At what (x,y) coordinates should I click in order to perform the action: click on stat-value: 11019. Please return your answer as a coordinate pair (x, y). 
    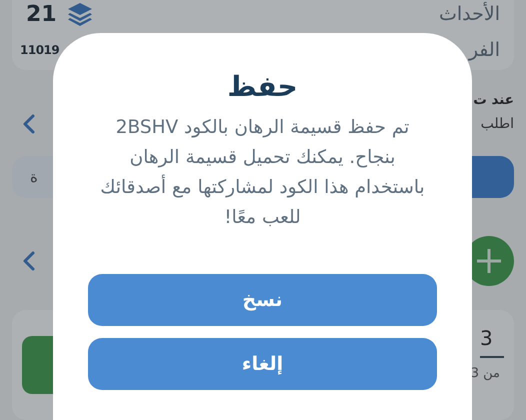
    Looking at the image, I should click on (40, 50).